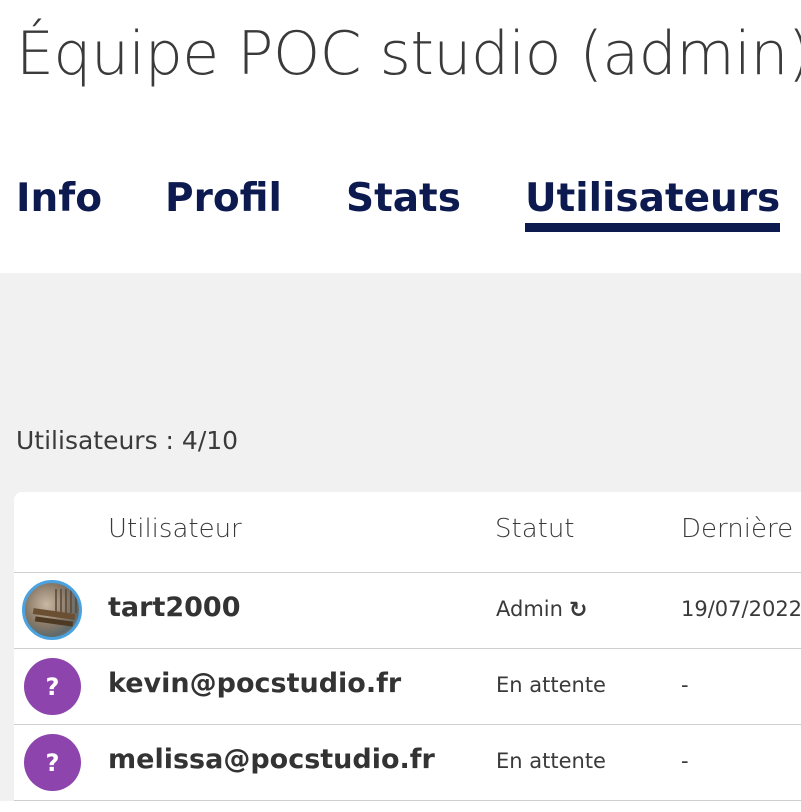 The height and width of the screenshot is (812, 801). I want to click on status-text: Admin, so click(529, 609).